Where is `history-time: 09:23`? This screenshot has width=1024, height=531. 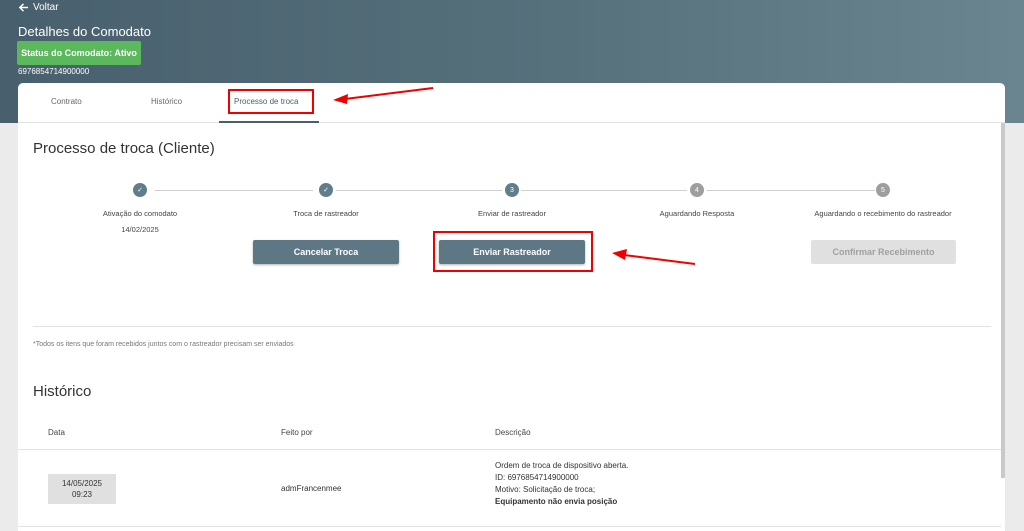 history-time: 09:23 is located at coordinates (82, 494).